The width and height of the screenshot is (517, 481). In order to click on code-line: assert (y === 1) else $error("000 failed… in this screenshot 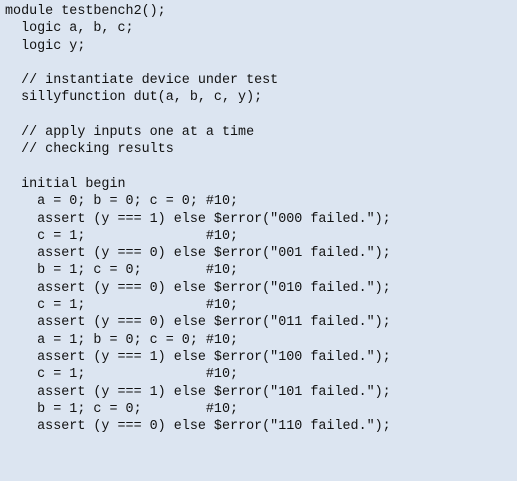, I will do `click(198, 219)`.